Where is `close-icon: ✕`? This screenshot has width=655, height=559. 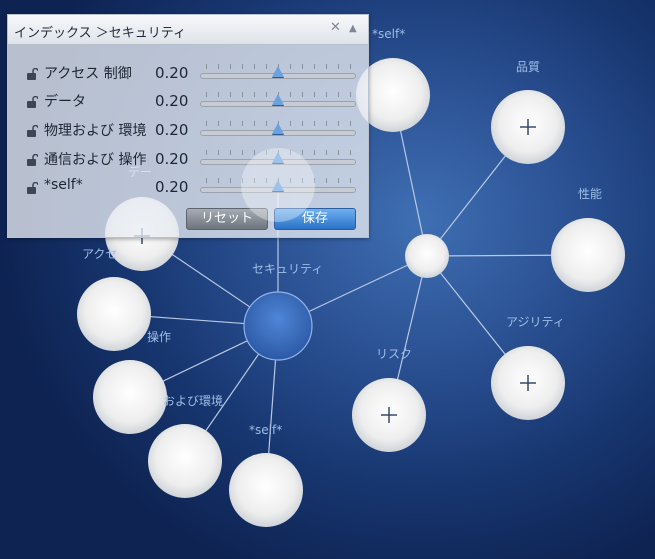
close-icon: ✕ is located at coordinates (335, 27).